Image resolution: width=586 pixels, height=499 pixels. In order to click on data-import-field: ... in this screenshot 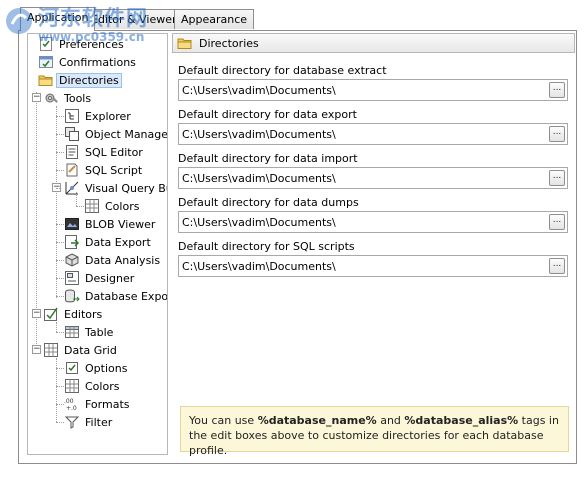, I will do `click(373, 178)`.